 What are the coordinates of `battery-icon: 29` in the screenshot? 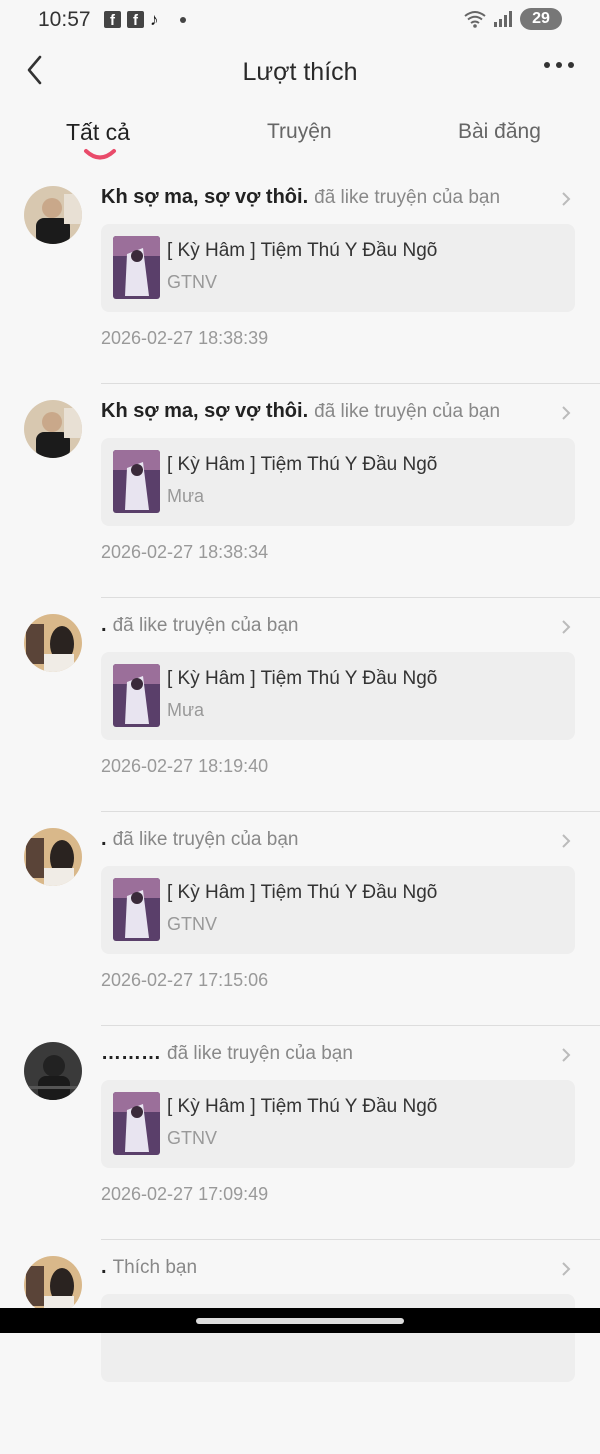 It's located at (541, 19).